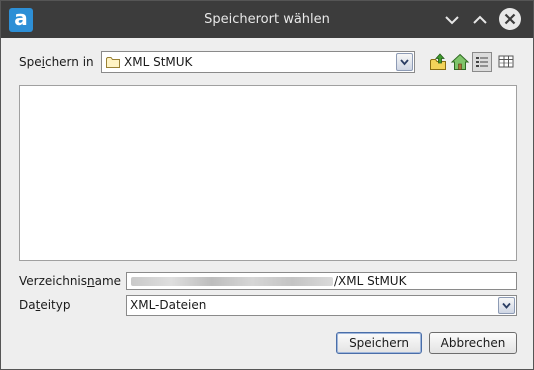 The image size is (534, 370). Describe the element at coordinates (30, 62) in the screenshot. I see `look-in-label-part: Spe` at that location.